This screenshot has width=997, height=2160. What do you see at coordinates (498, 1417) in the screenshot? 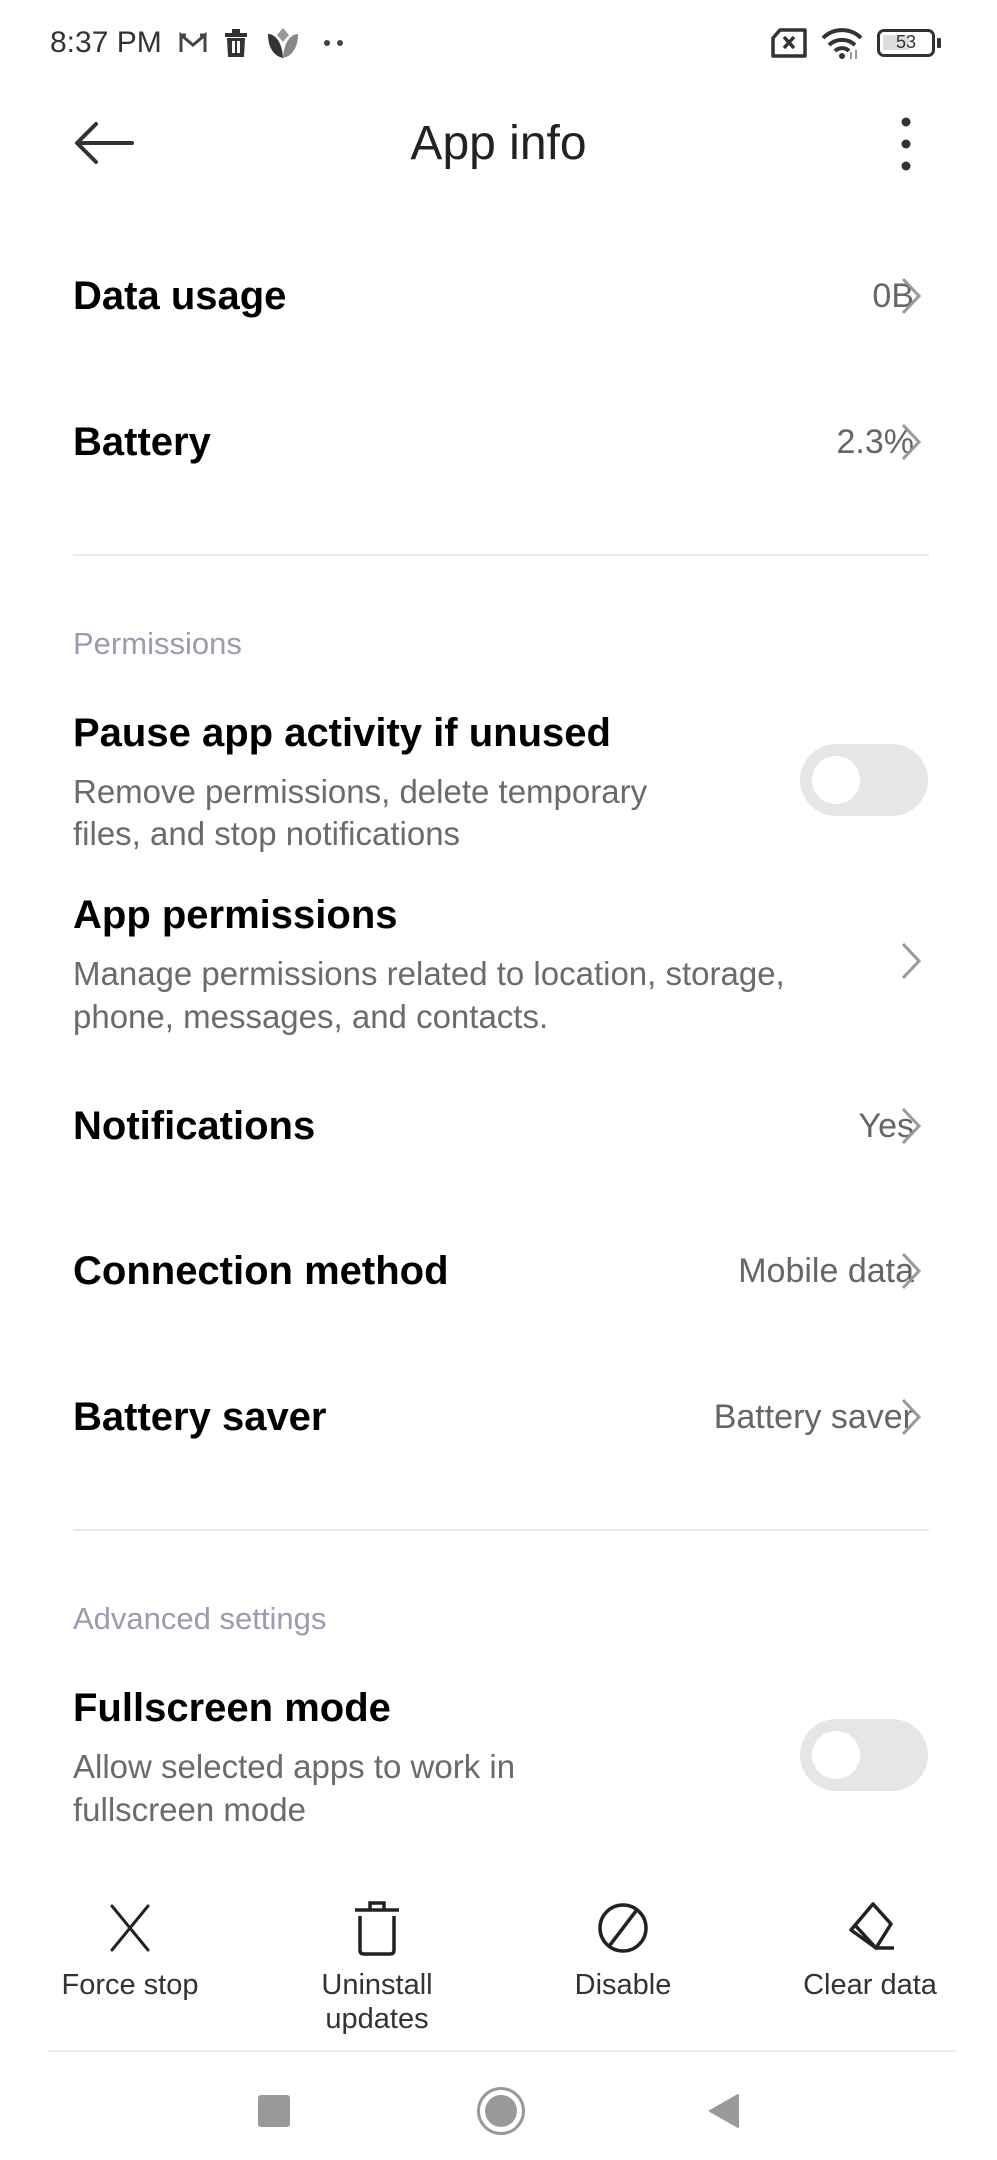
I see `battery-saver-row: Battery saver Battery saver` at bounding box center [498, 1417].